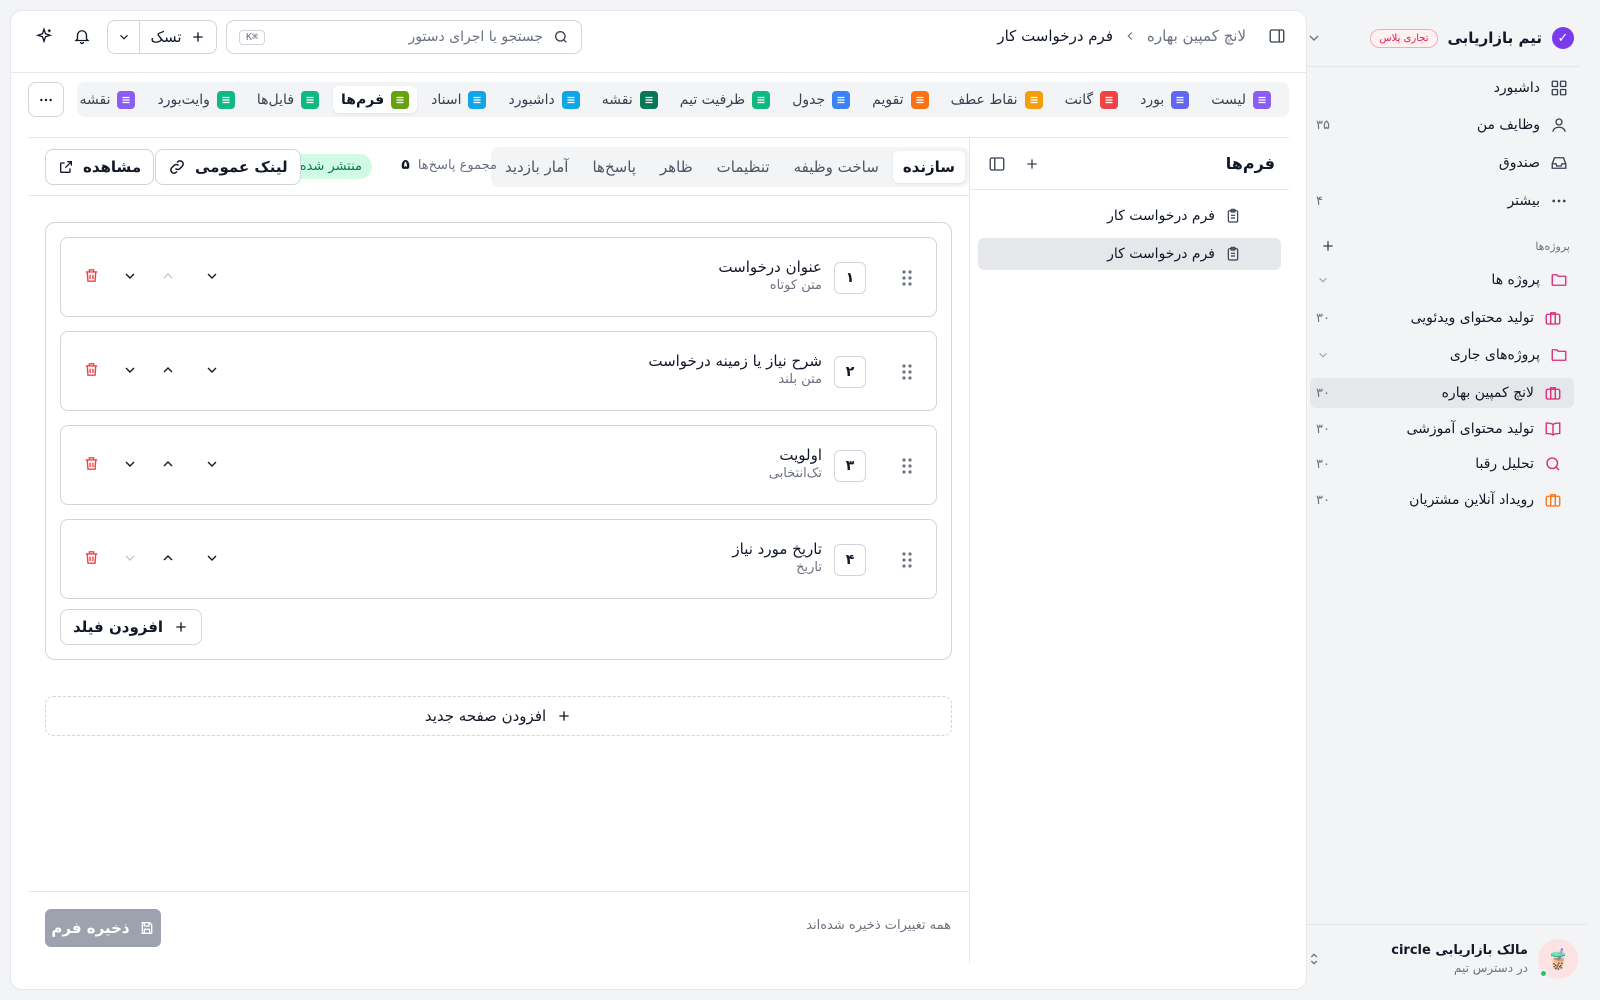 The image size is (1600, 1000). Describe the element at coordinates (166, 37) in the screenshot. I see `new-task-label: تسک` at that location.